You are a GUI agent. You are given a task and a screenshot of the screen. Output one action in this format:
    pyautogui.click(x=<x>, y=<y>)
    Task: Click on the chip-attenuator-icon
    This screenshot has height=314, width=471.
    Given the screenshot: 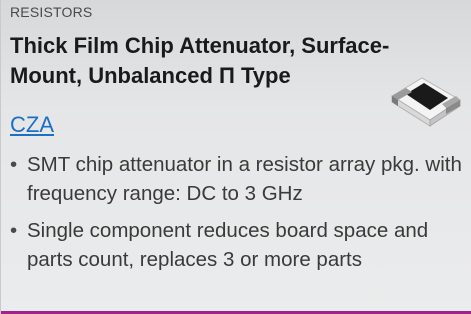 What is the action you would take?
    pyautogui.click(x=426, y=102)
    